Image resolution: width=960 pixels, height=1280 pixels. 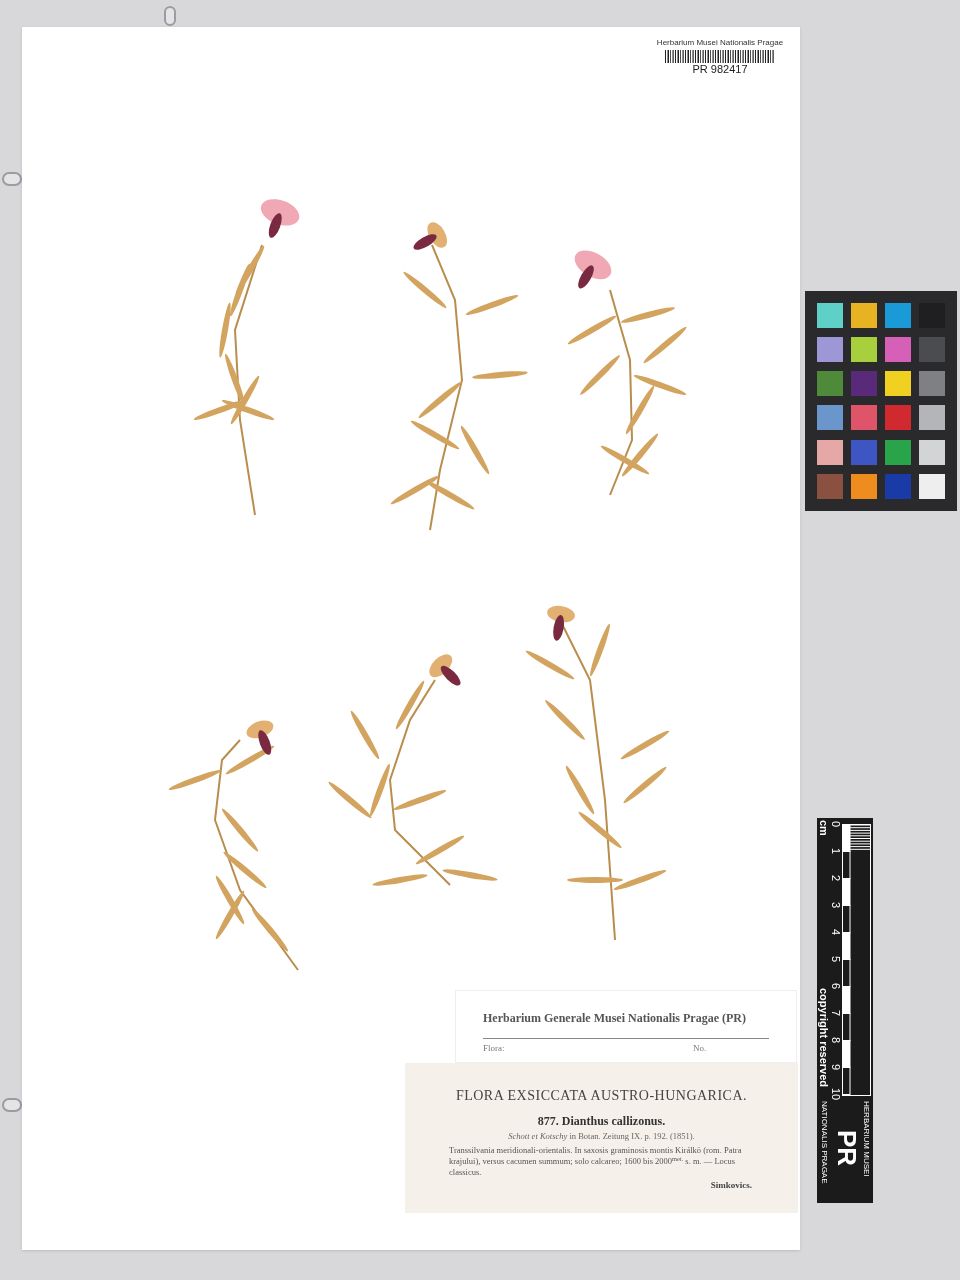 What do you see at coordinates (836, 1040) in the screenshot?
I see `scale-number: 8` at bounding box center [836, 1040].